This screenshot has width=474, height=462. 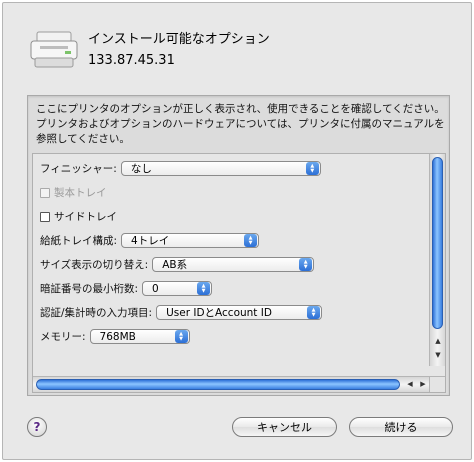 I want to click on horizontal-scrollbar: ◀ ▶, so click(x=232, y=384).